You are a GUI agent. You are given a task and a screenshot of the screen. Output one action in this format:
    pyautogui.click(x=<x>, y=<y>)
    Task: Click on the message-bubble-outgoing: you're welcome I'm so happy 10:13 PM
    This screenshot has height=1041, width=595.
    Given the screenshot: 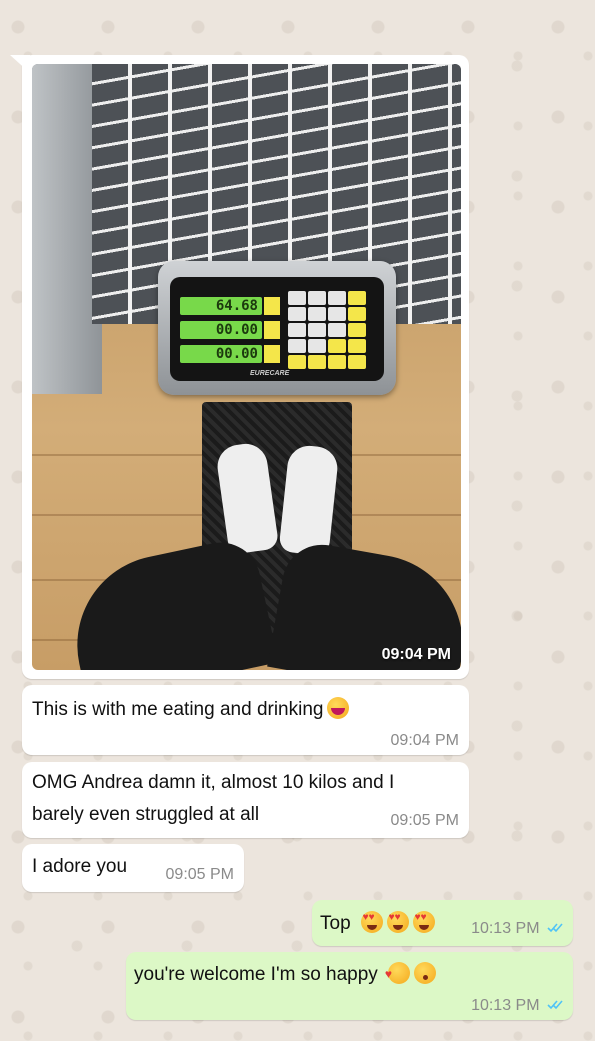 What is the action you would take?
    pyautogui.click(x=349, y=986)
    